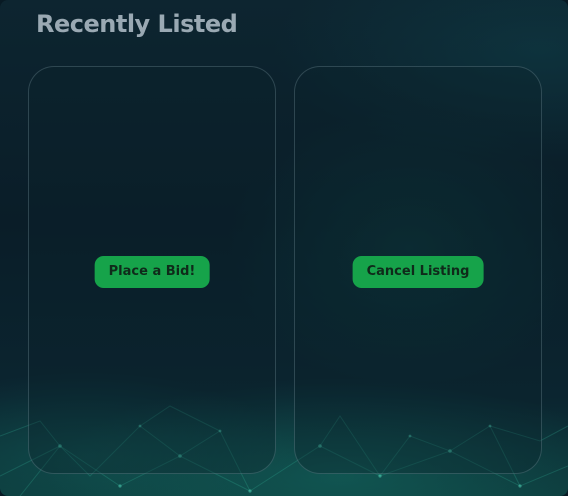 The height and width of the screenshot is (496, 568). I want to click on place-bid-button: Place a Bid!, so click(152, 272).